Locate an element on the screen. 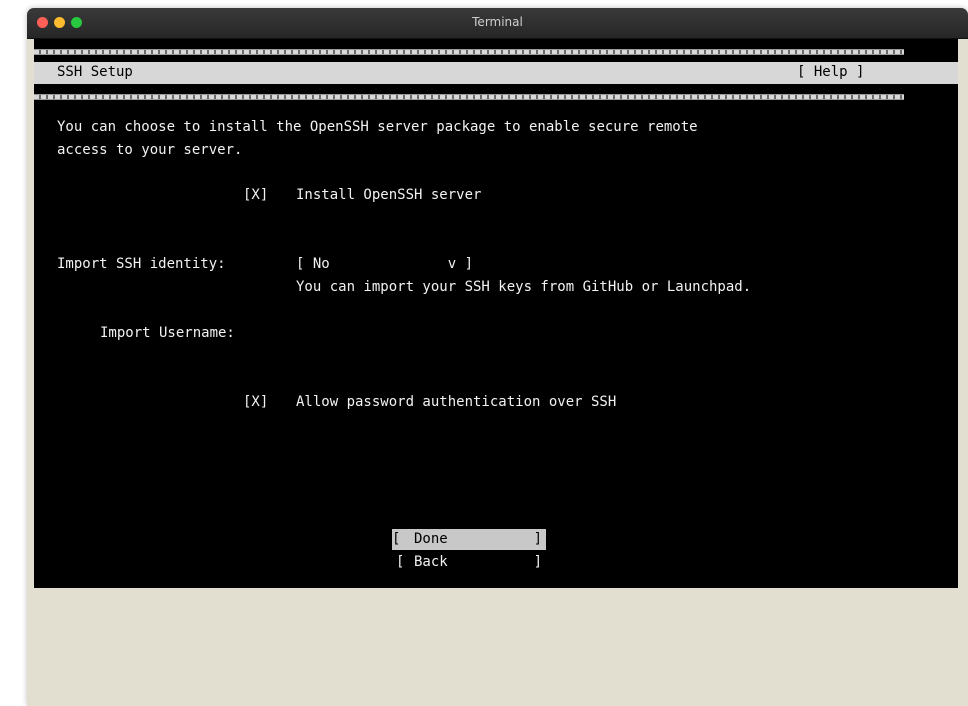  intro-text-line-2: access to your server. is located at coordinates (150, 150).